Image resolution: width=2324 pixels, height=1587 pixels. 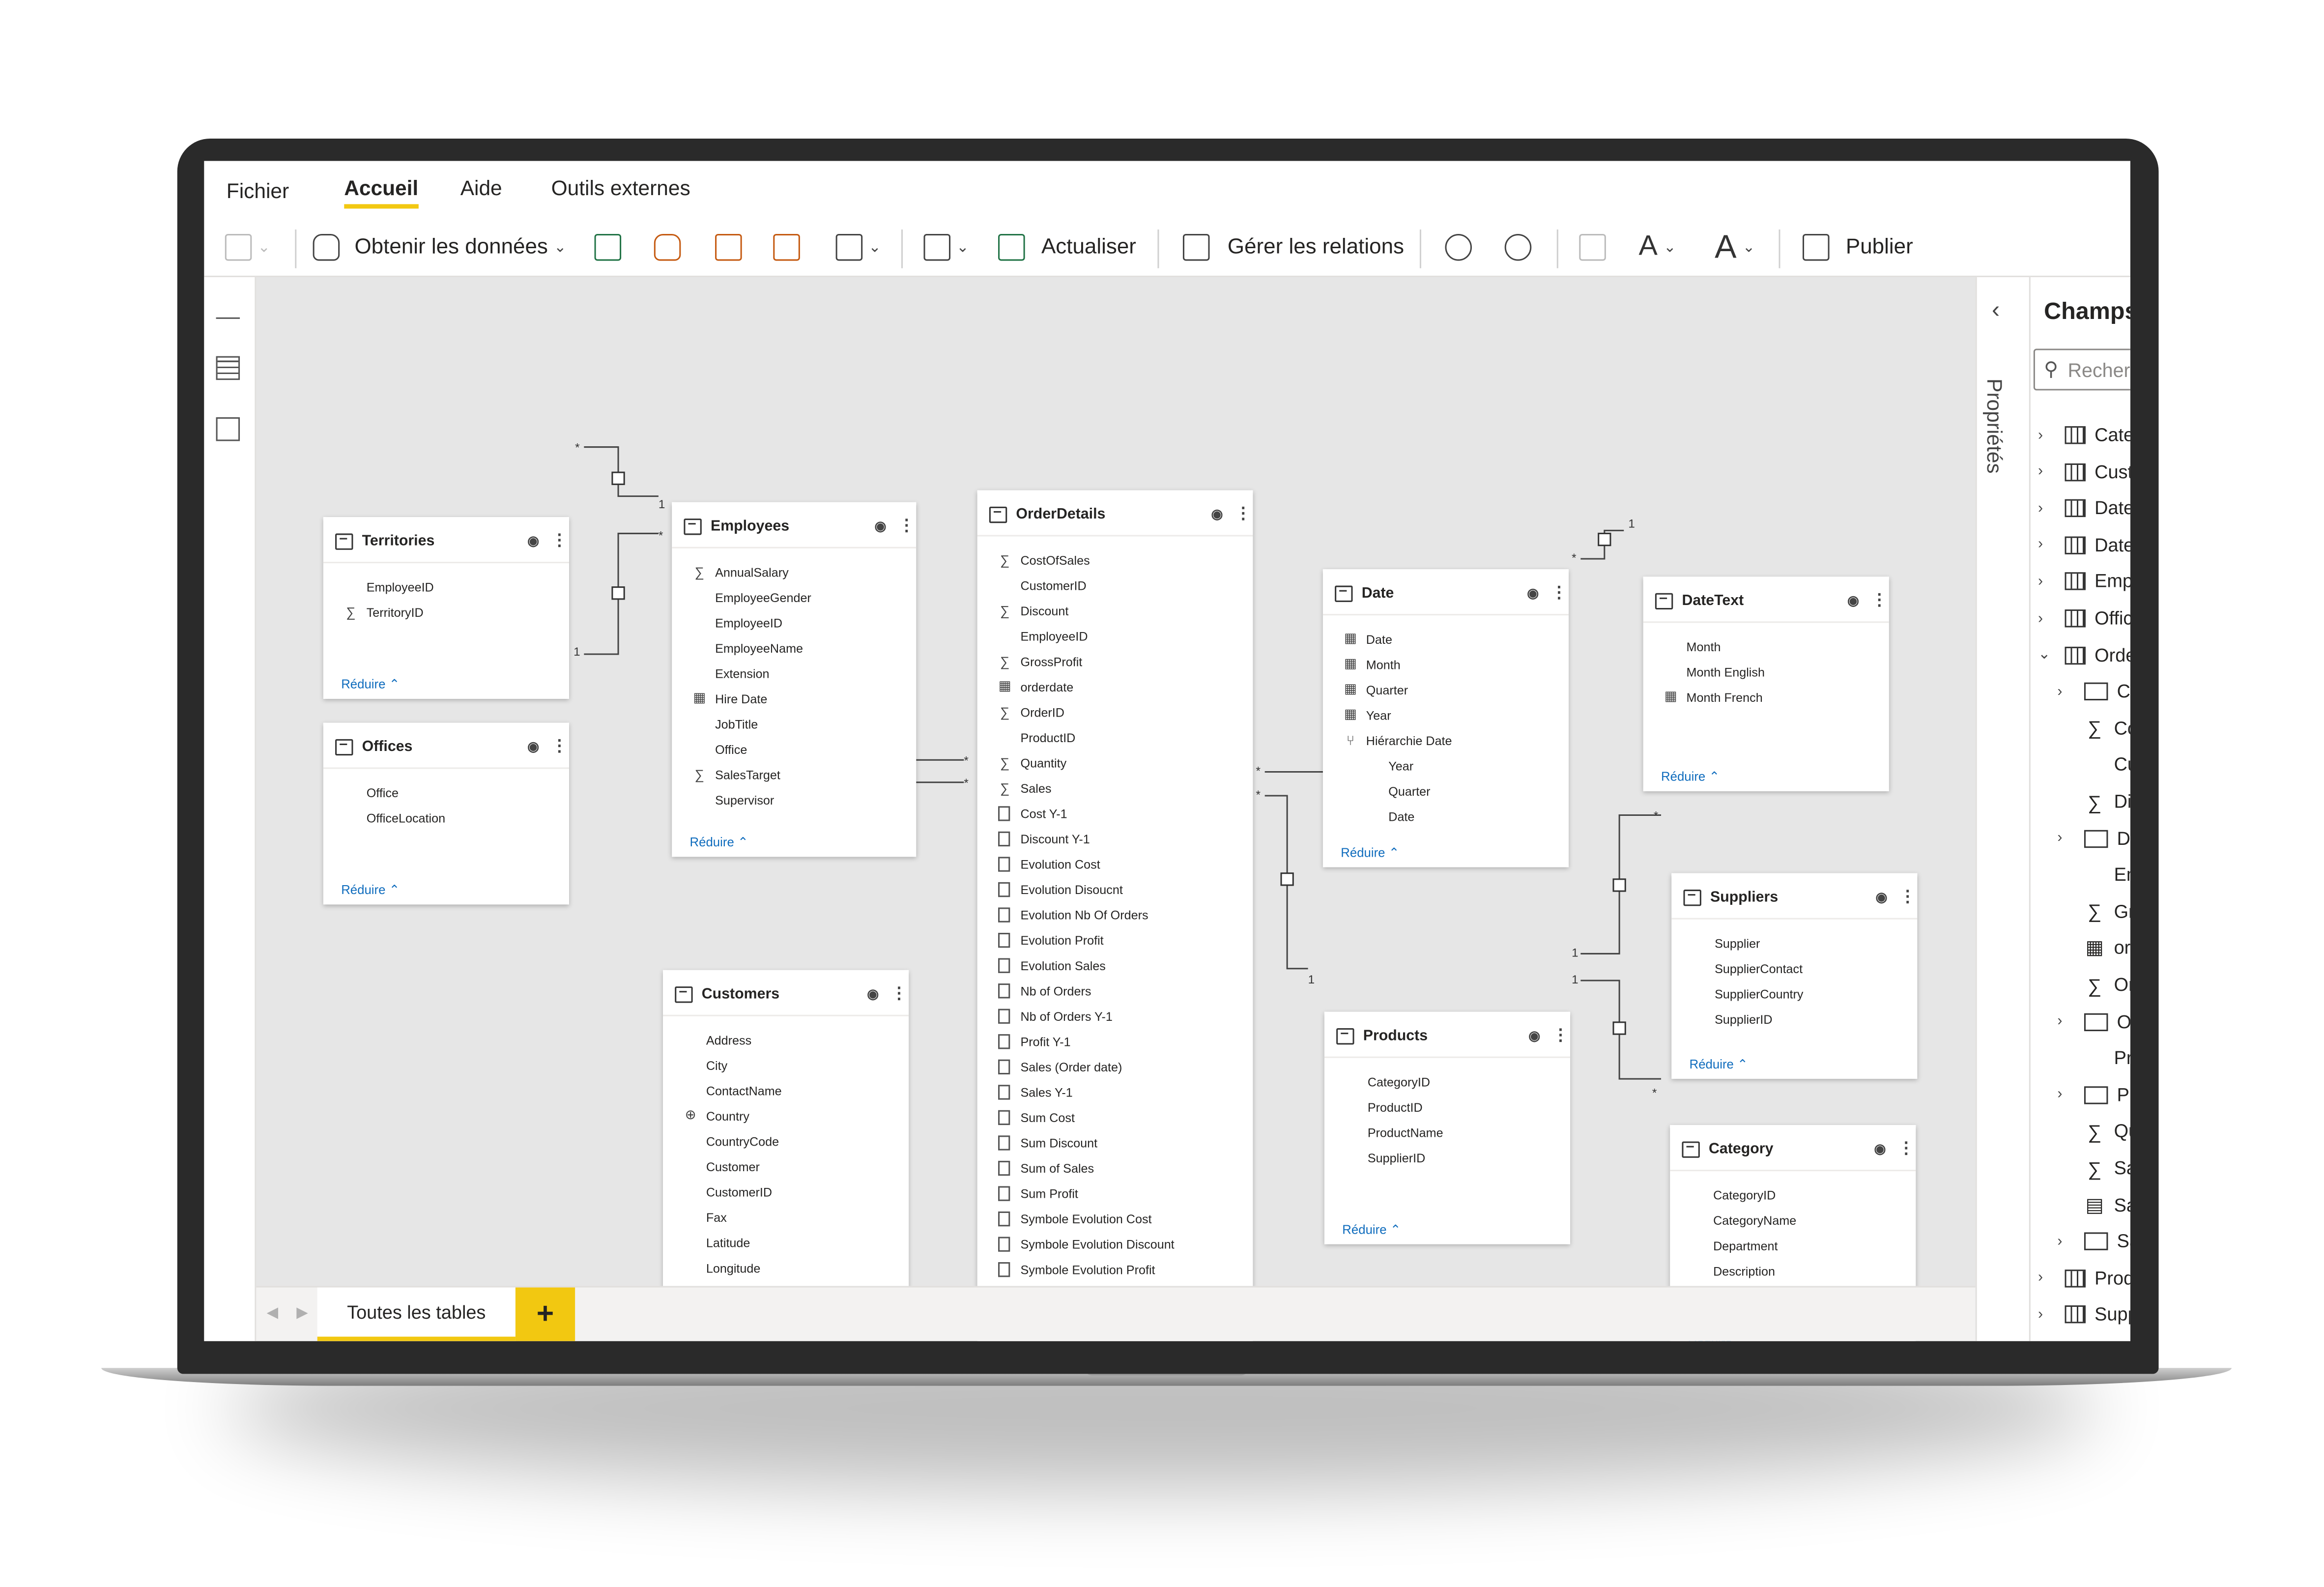 I want to click on sql-server-button, so click(x=728, y=247).